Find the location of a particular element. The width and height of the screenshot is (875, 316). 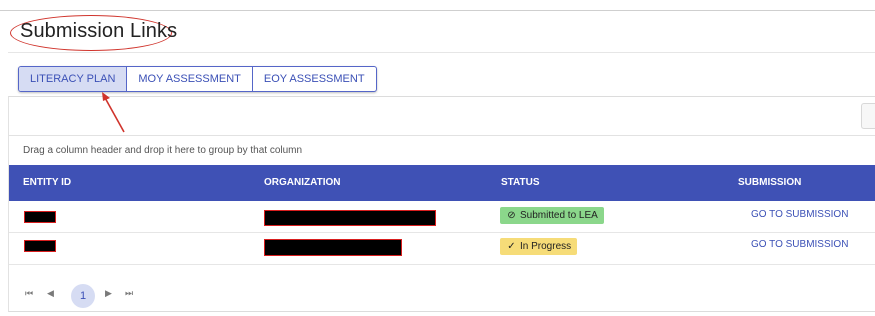

column-header-status: STATUS is located at coordinates (520, 183).